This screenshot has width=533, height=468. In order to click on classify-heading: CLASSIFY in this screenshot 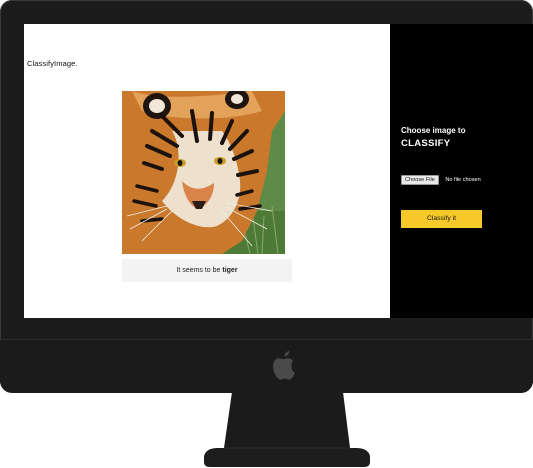, I will do `click(426, 143)`.